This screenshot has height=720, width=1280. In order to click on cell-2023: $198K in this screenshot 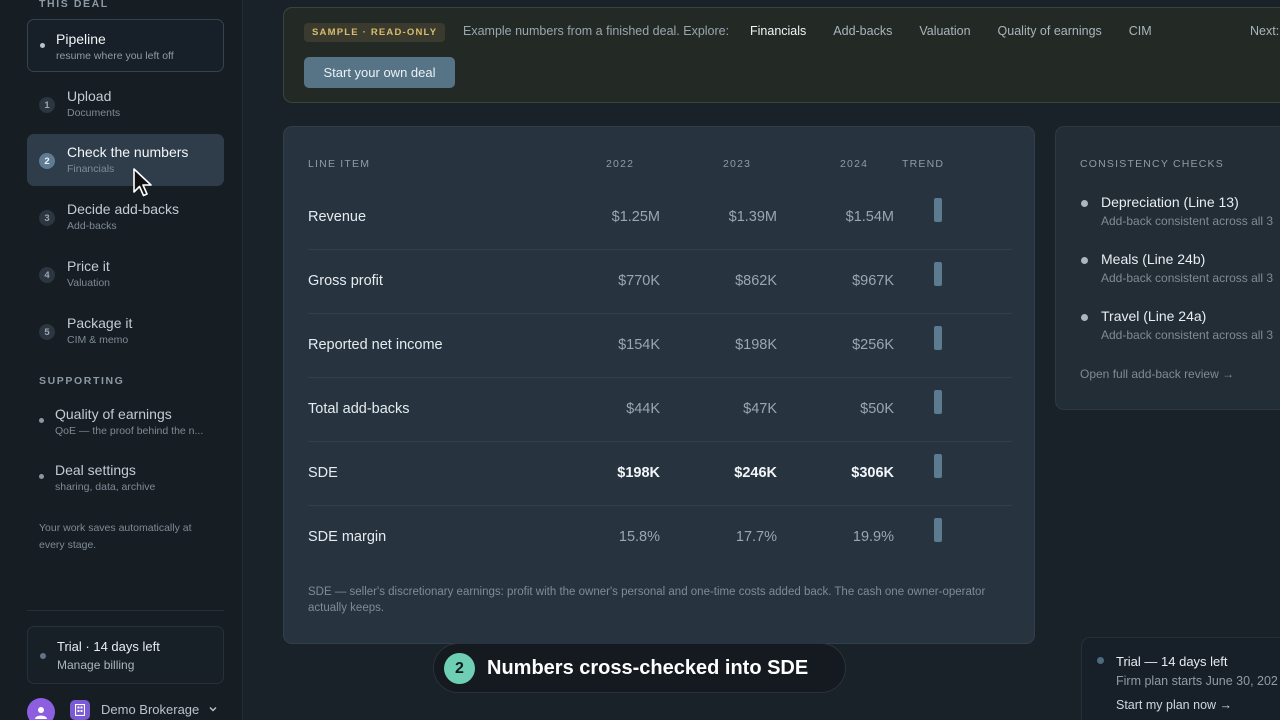, I will do `click(756, 345)`.